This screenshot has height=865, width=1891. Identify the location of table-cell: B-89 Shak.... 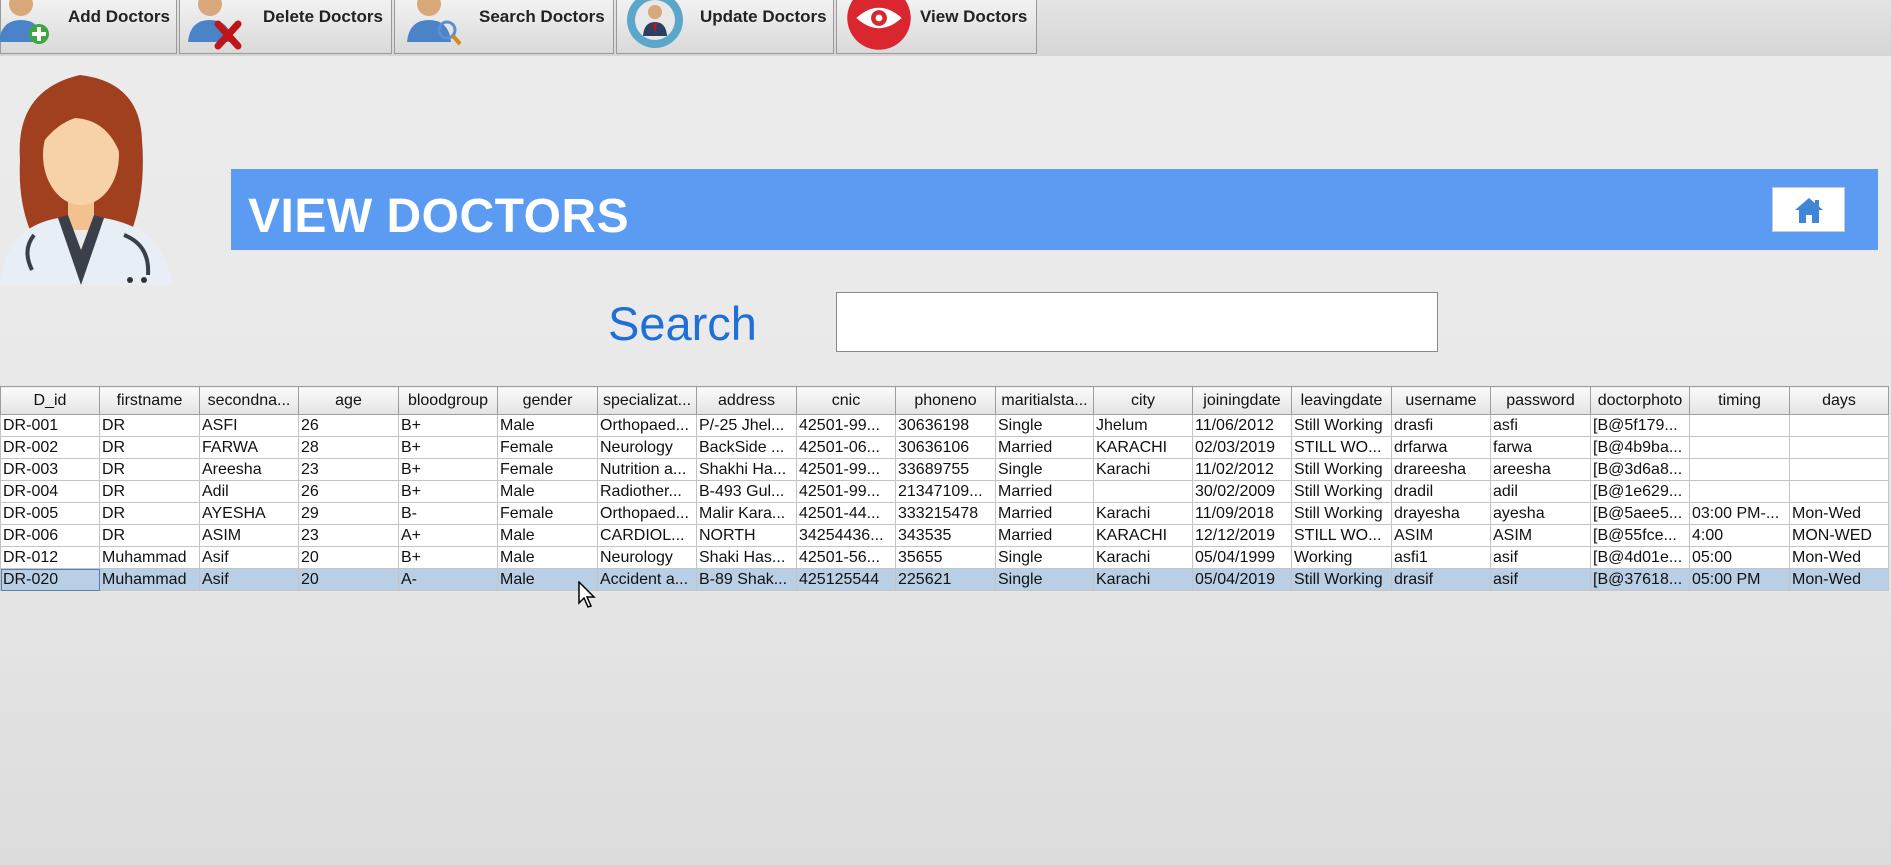
(746, 579).